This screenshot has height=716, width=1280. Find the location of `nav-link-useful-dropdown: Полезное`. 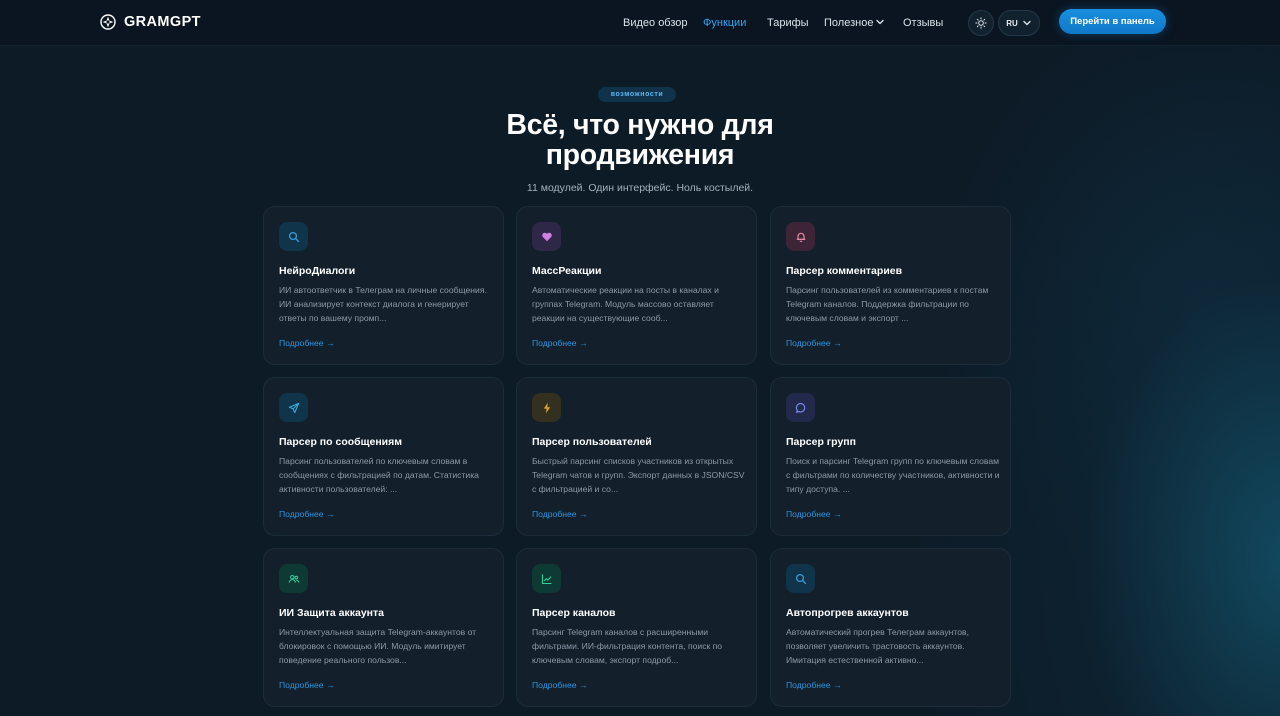

nav-link-useful-dropdown: Полезное is located at coordinates (854, 23).